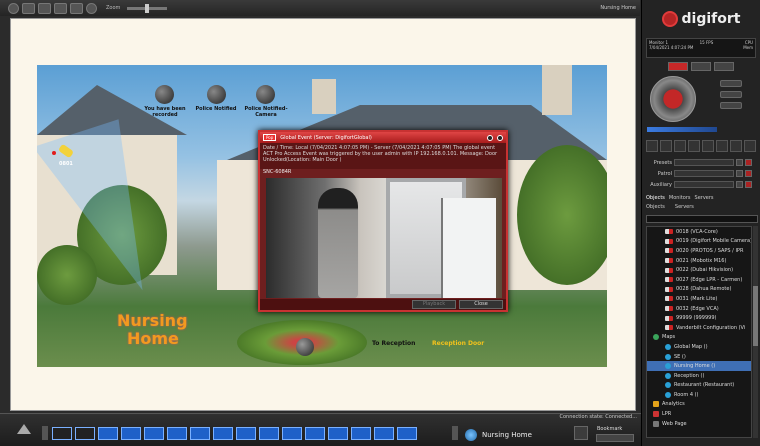 Image resolution: width=760 pixels, height=446 pixels. I want to click on link-sphere-icon, so click(305, 347).